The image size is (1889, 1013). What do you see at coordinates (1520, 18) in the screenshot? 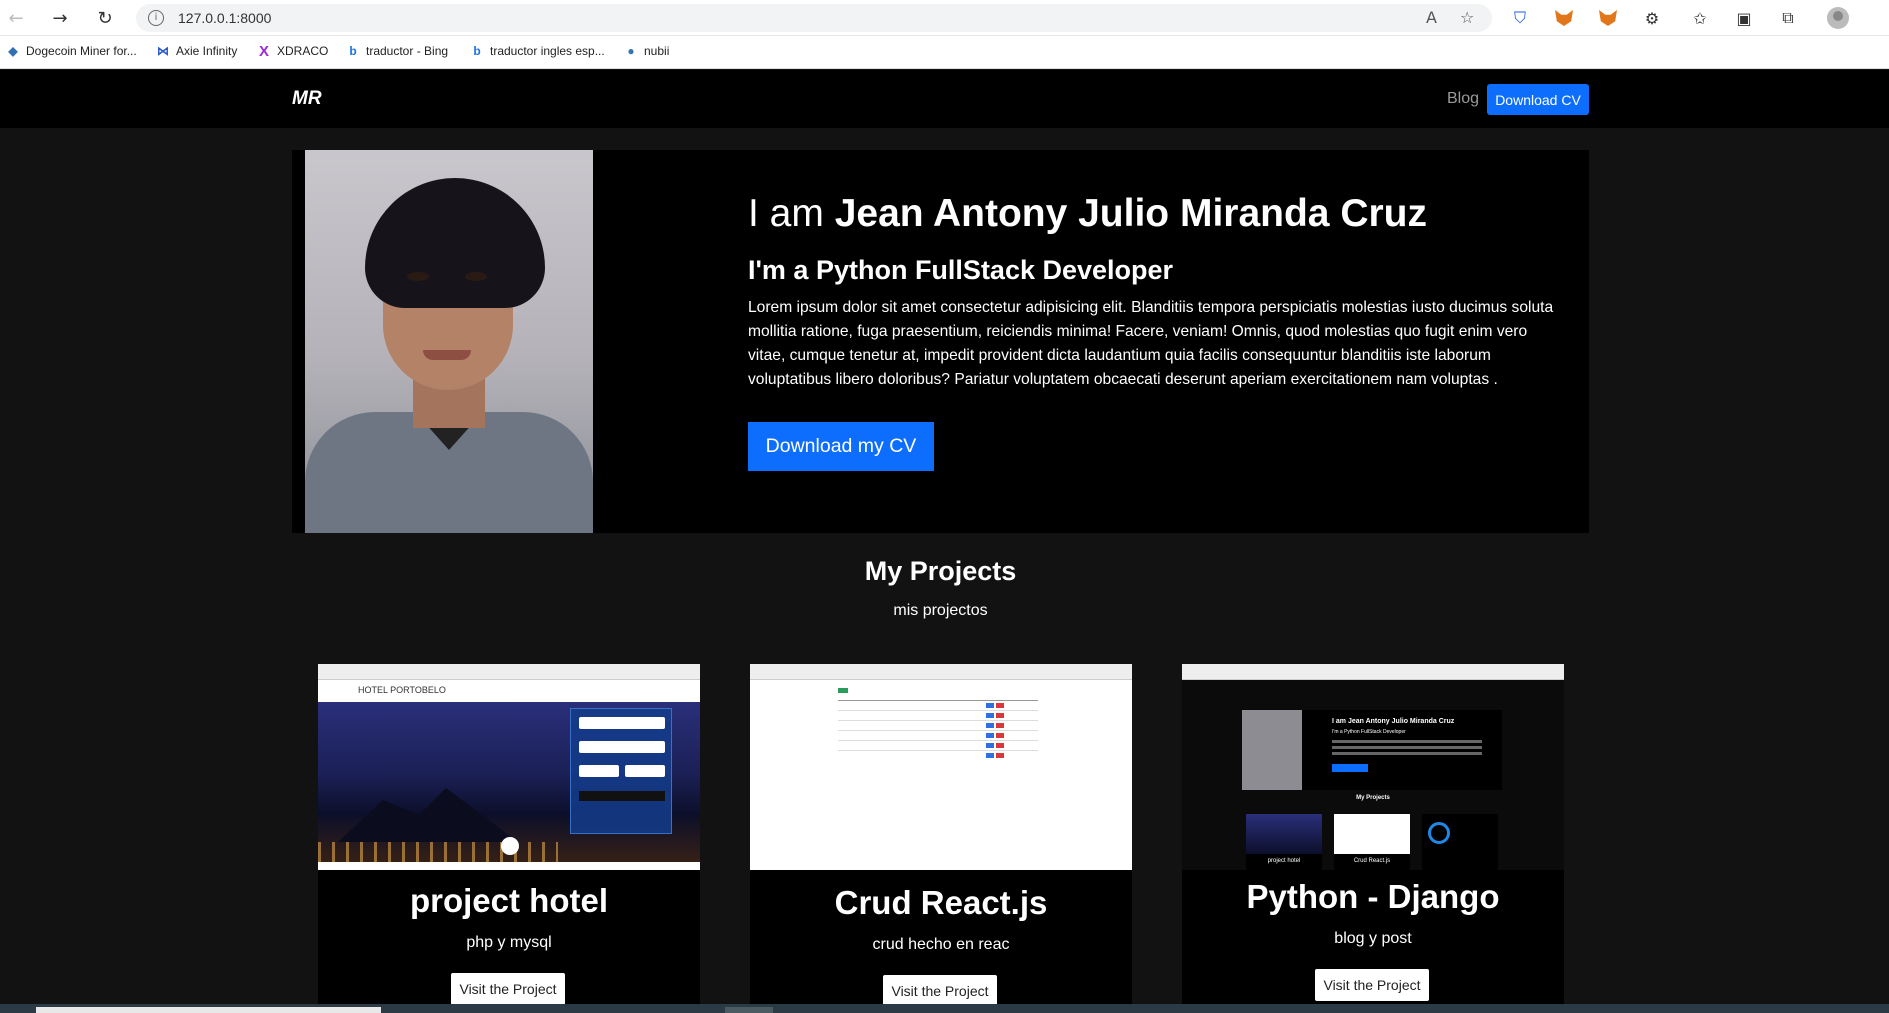
I see `bitwarden-icon: ⛉` at bounding box center [1520, 18].